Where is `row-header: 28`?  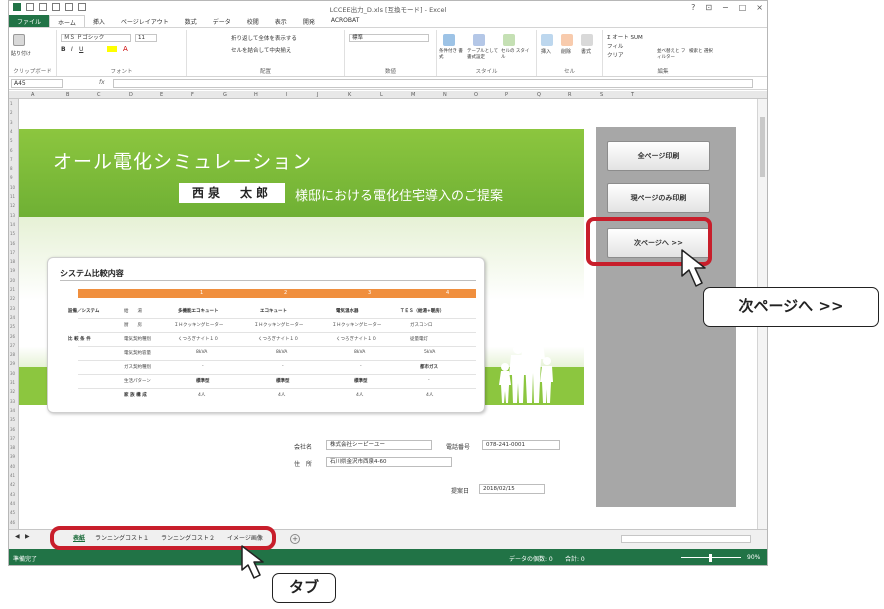 row-header: 28 is located at coordinates (12, 354).